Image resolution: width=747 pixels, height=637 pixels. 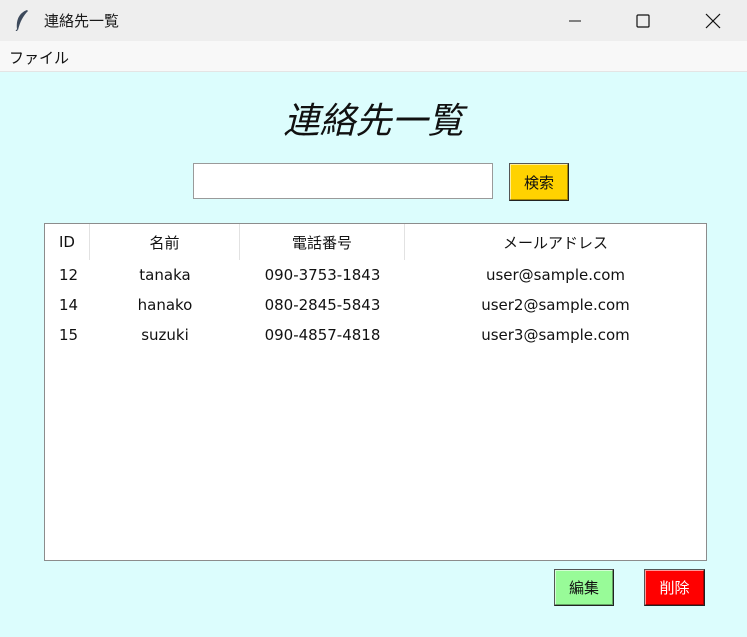 I want to click on cell-email: user3@sample.com, so click(x=555, y=335).